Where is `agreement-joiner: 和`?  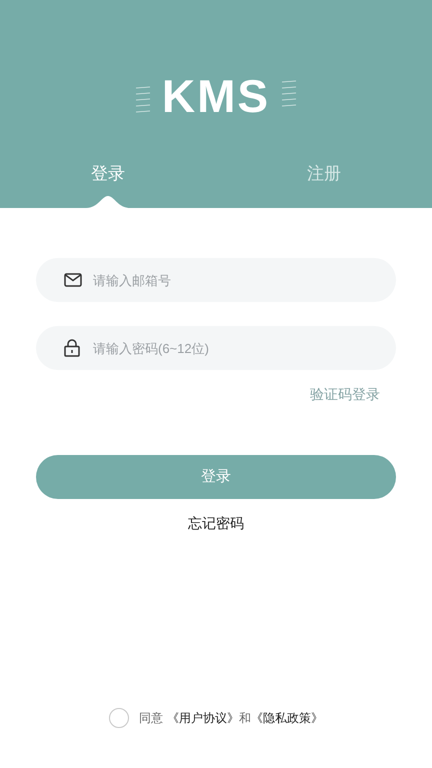
agreement-joiner: 和 is located at coordinates (245, 718).